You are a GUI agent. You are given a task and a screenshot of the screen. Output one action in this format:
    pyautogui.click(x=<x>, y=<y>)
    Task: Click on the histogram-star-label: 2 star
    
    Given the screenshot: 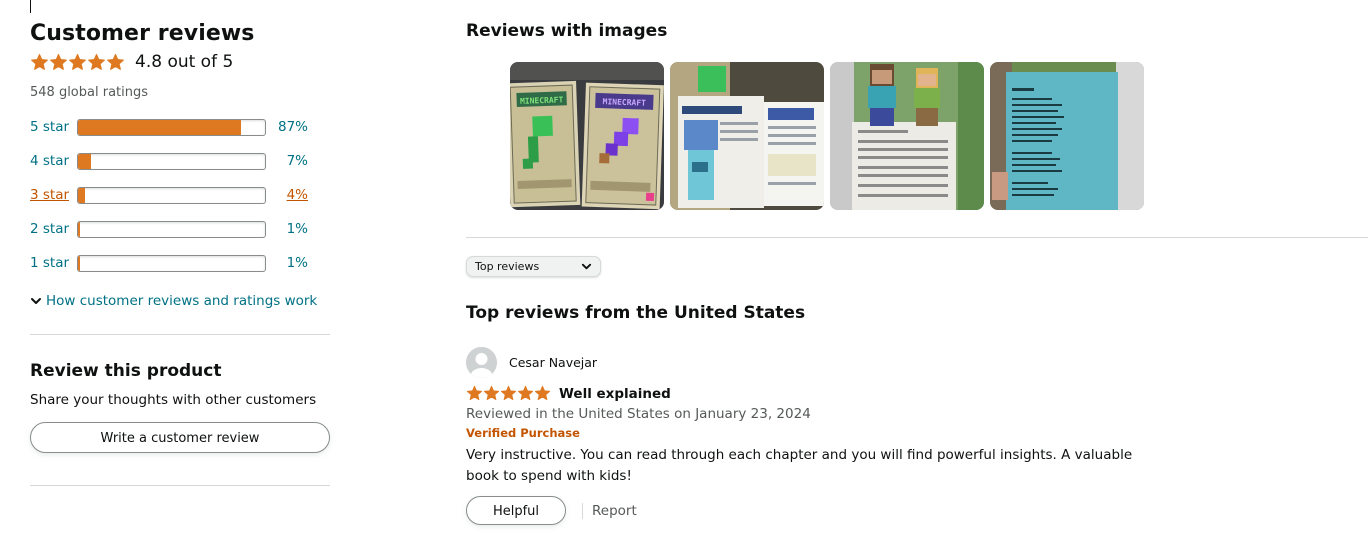 What is the action you would take?
    pyautogui.click(x=53, y=229)
    